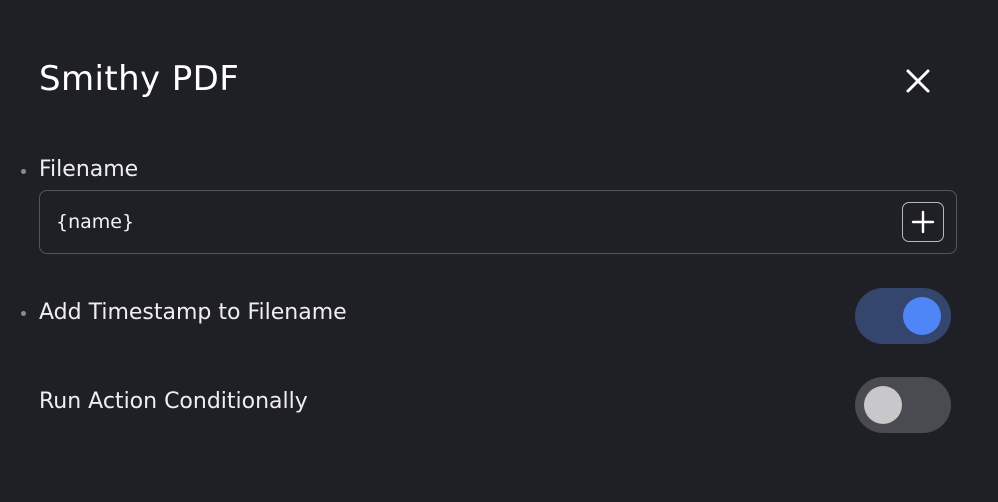 The width and height of the screenshot is (998, 502). I want to click on close-icon, so click(918, 81).